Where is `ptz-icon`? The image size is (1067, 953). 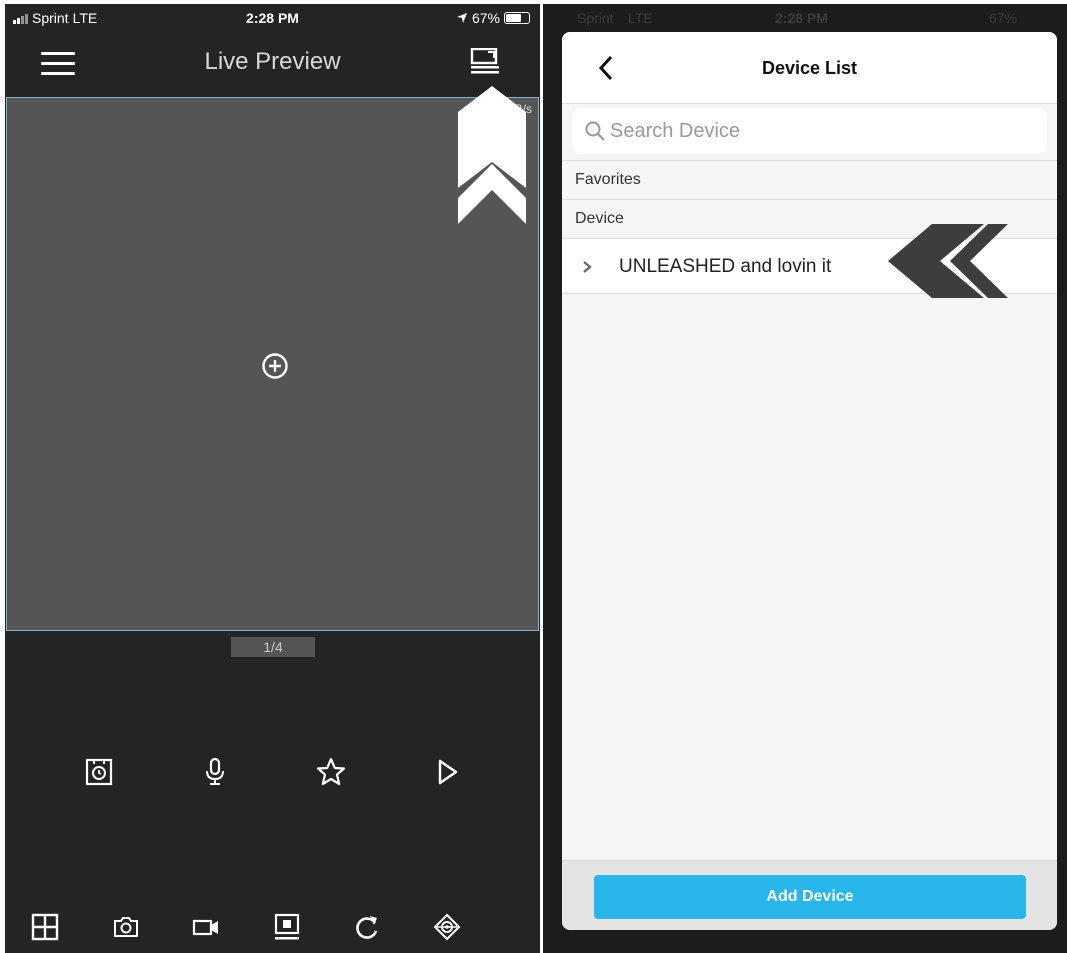
ptz-icon is located at coordinates (447, 927).